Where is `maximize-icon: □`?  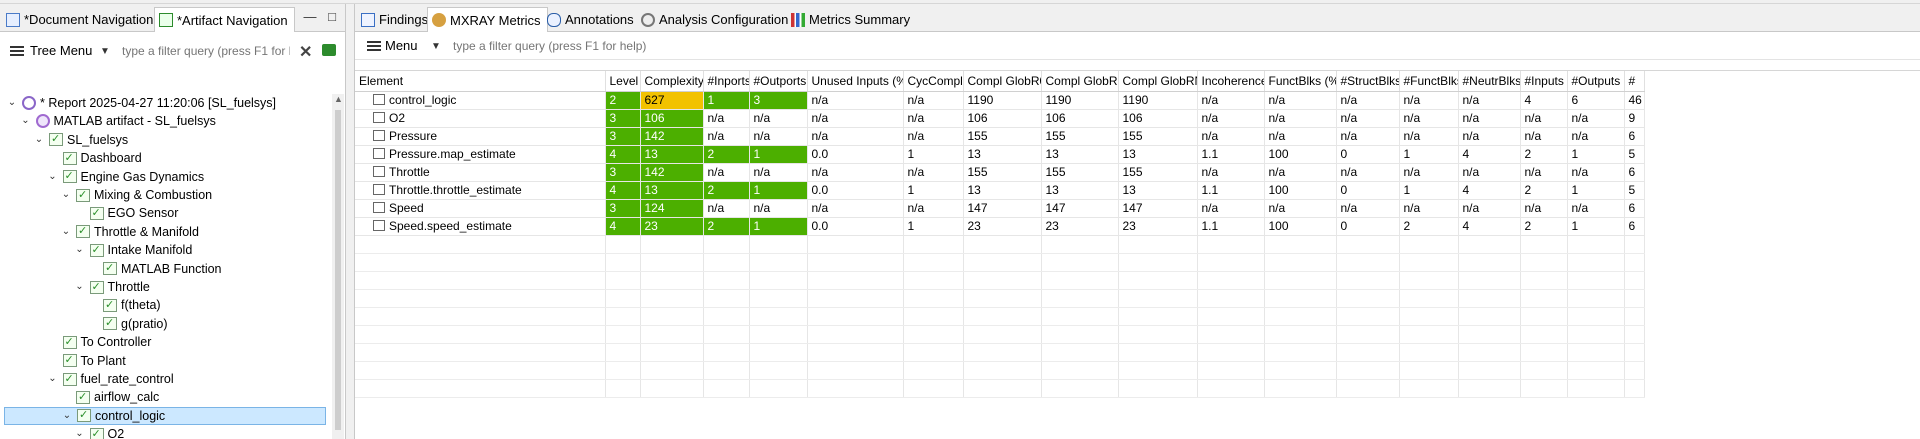
maximize-icon: □ is located at coordinates (332, 17).